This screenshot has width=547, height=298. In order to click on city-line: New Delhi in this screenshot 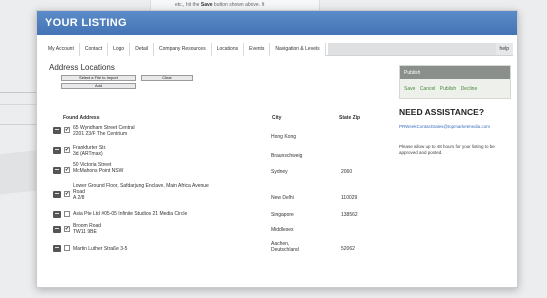, I will do `click(282, 198)`.